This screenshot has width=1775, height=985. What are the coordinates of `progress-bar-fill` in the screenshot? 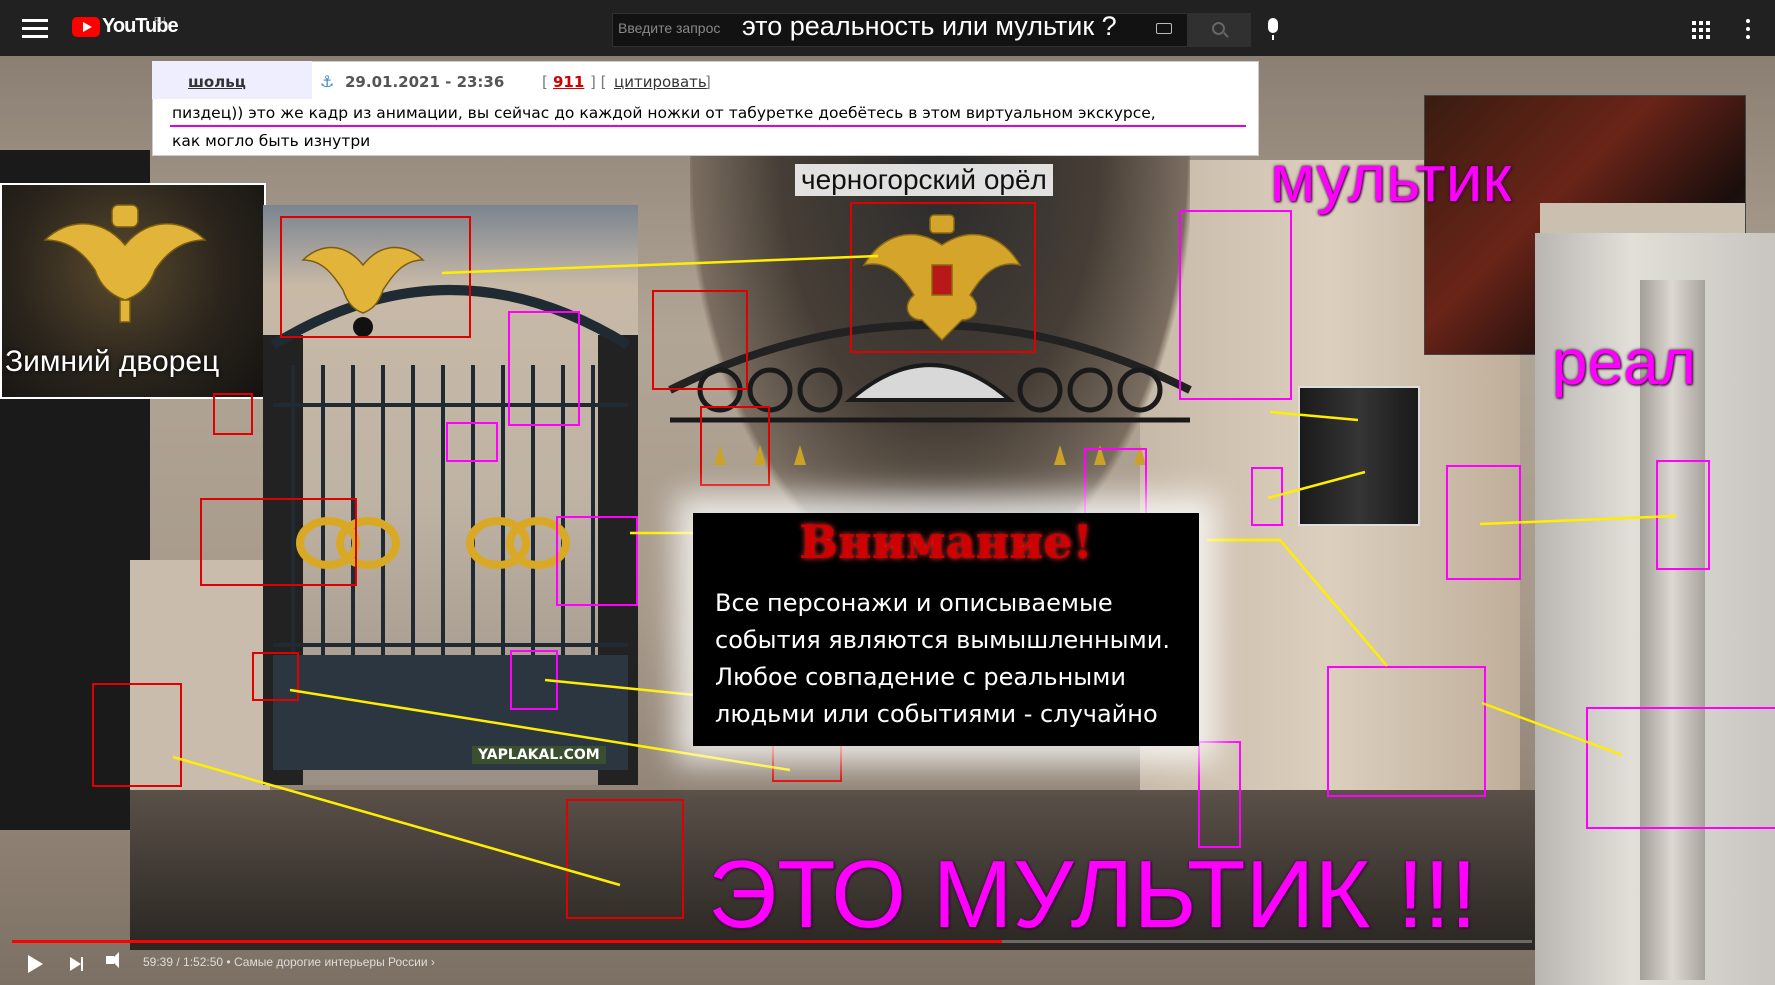 It's located at (507, 941).